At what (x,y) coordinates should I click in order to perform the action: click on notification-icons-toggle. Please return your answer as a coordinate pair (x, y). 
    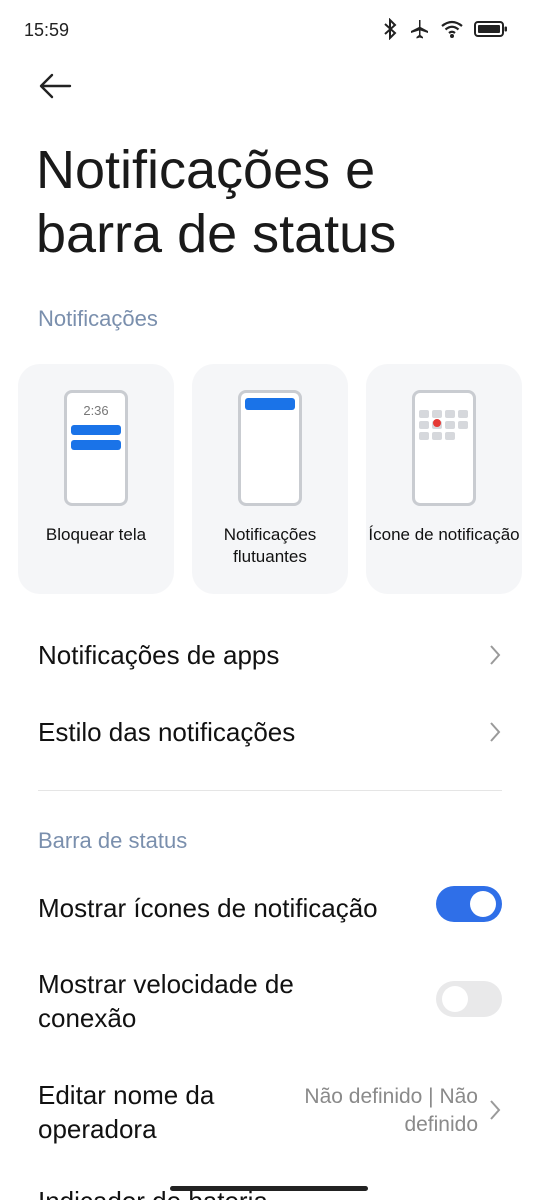
    Looking at the image, I should click on (469, 904).